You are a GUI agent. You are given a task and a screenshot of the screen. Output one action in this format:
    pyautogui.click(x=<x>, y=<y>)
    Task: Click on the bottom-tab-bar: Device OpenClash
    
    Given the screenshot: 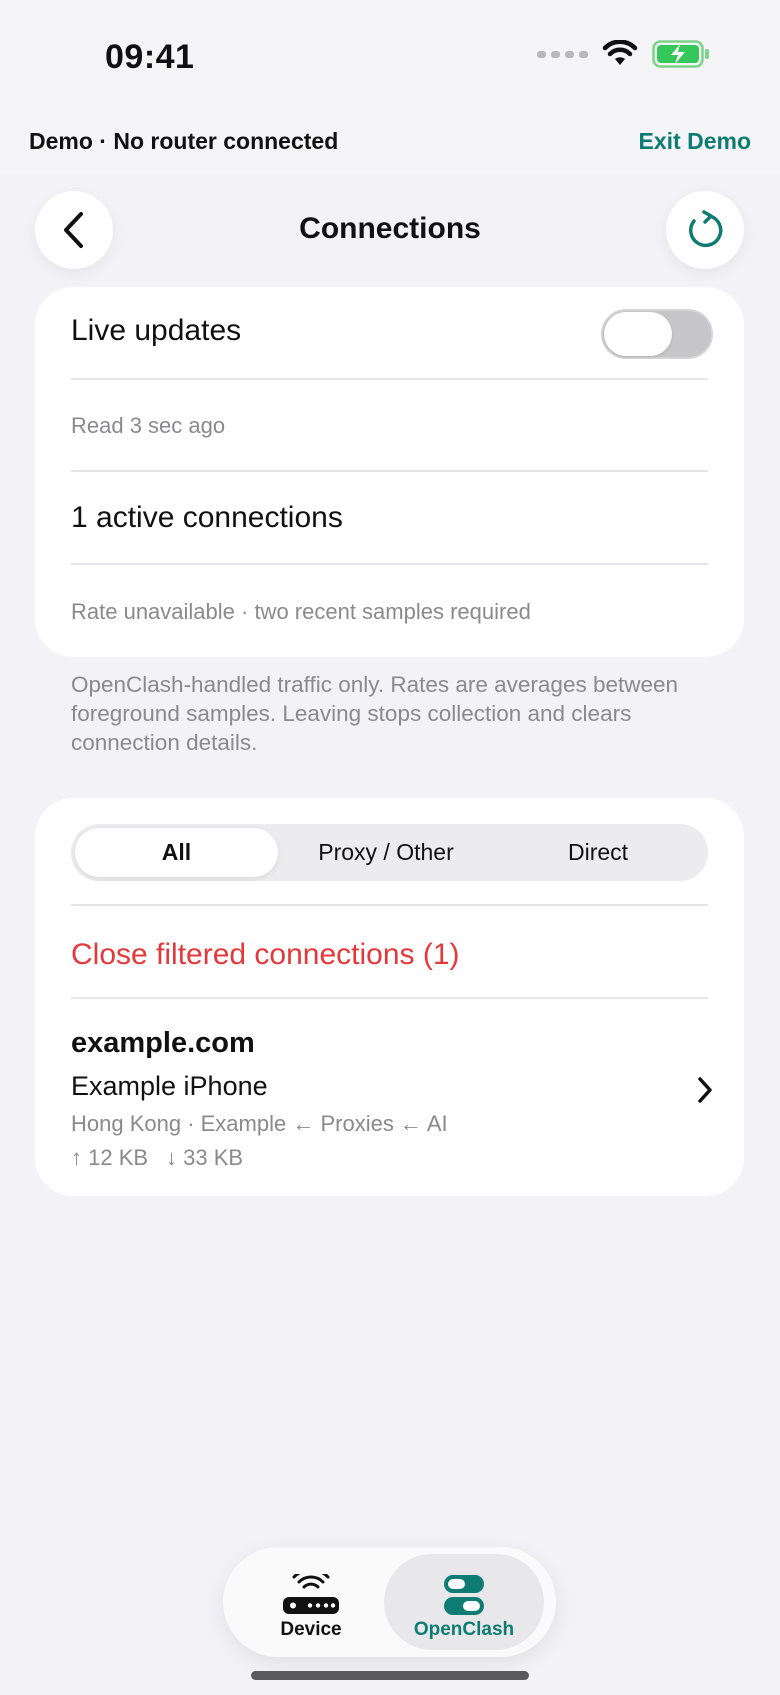 What is the action you would take?
    pyautogui.click(x=389, y=1602)
    